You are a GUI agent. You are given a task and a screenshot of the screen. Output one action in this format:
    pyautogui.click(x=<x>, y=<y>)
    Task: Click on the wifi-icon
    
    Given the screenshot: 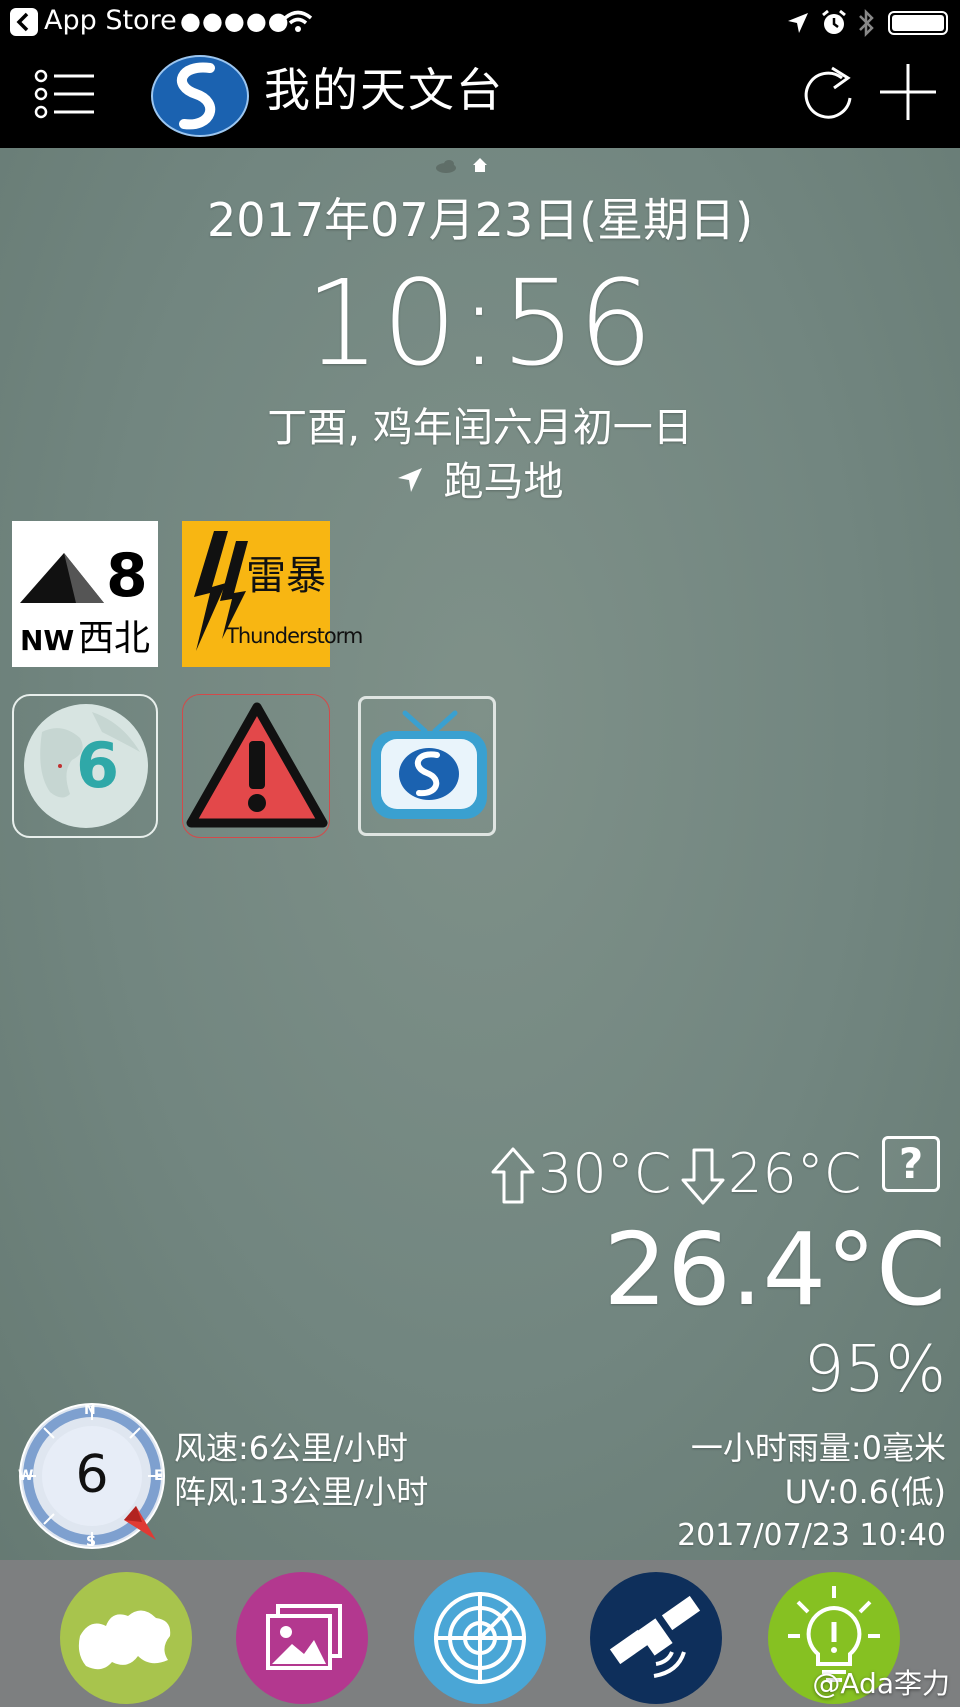 What is the action you would take?
    pyautogui.click(x=298, y=24)
    